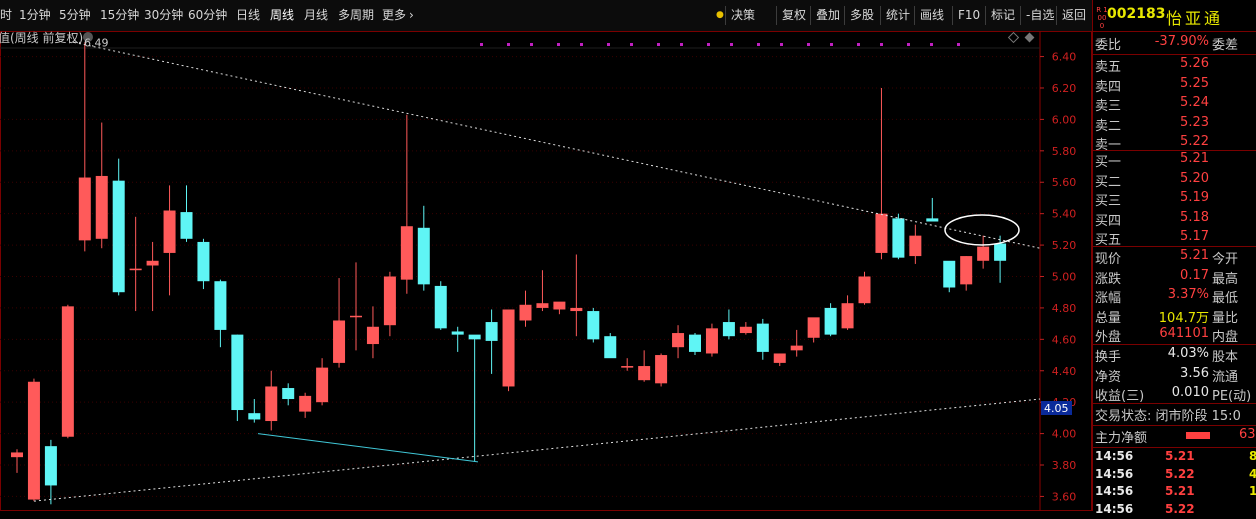 The width and height of the screenshot is (1256, 519). Describe the element at coordinates (1194, 178) in the screenshot. I see `buy-level-2-value: 5.20` at that location.